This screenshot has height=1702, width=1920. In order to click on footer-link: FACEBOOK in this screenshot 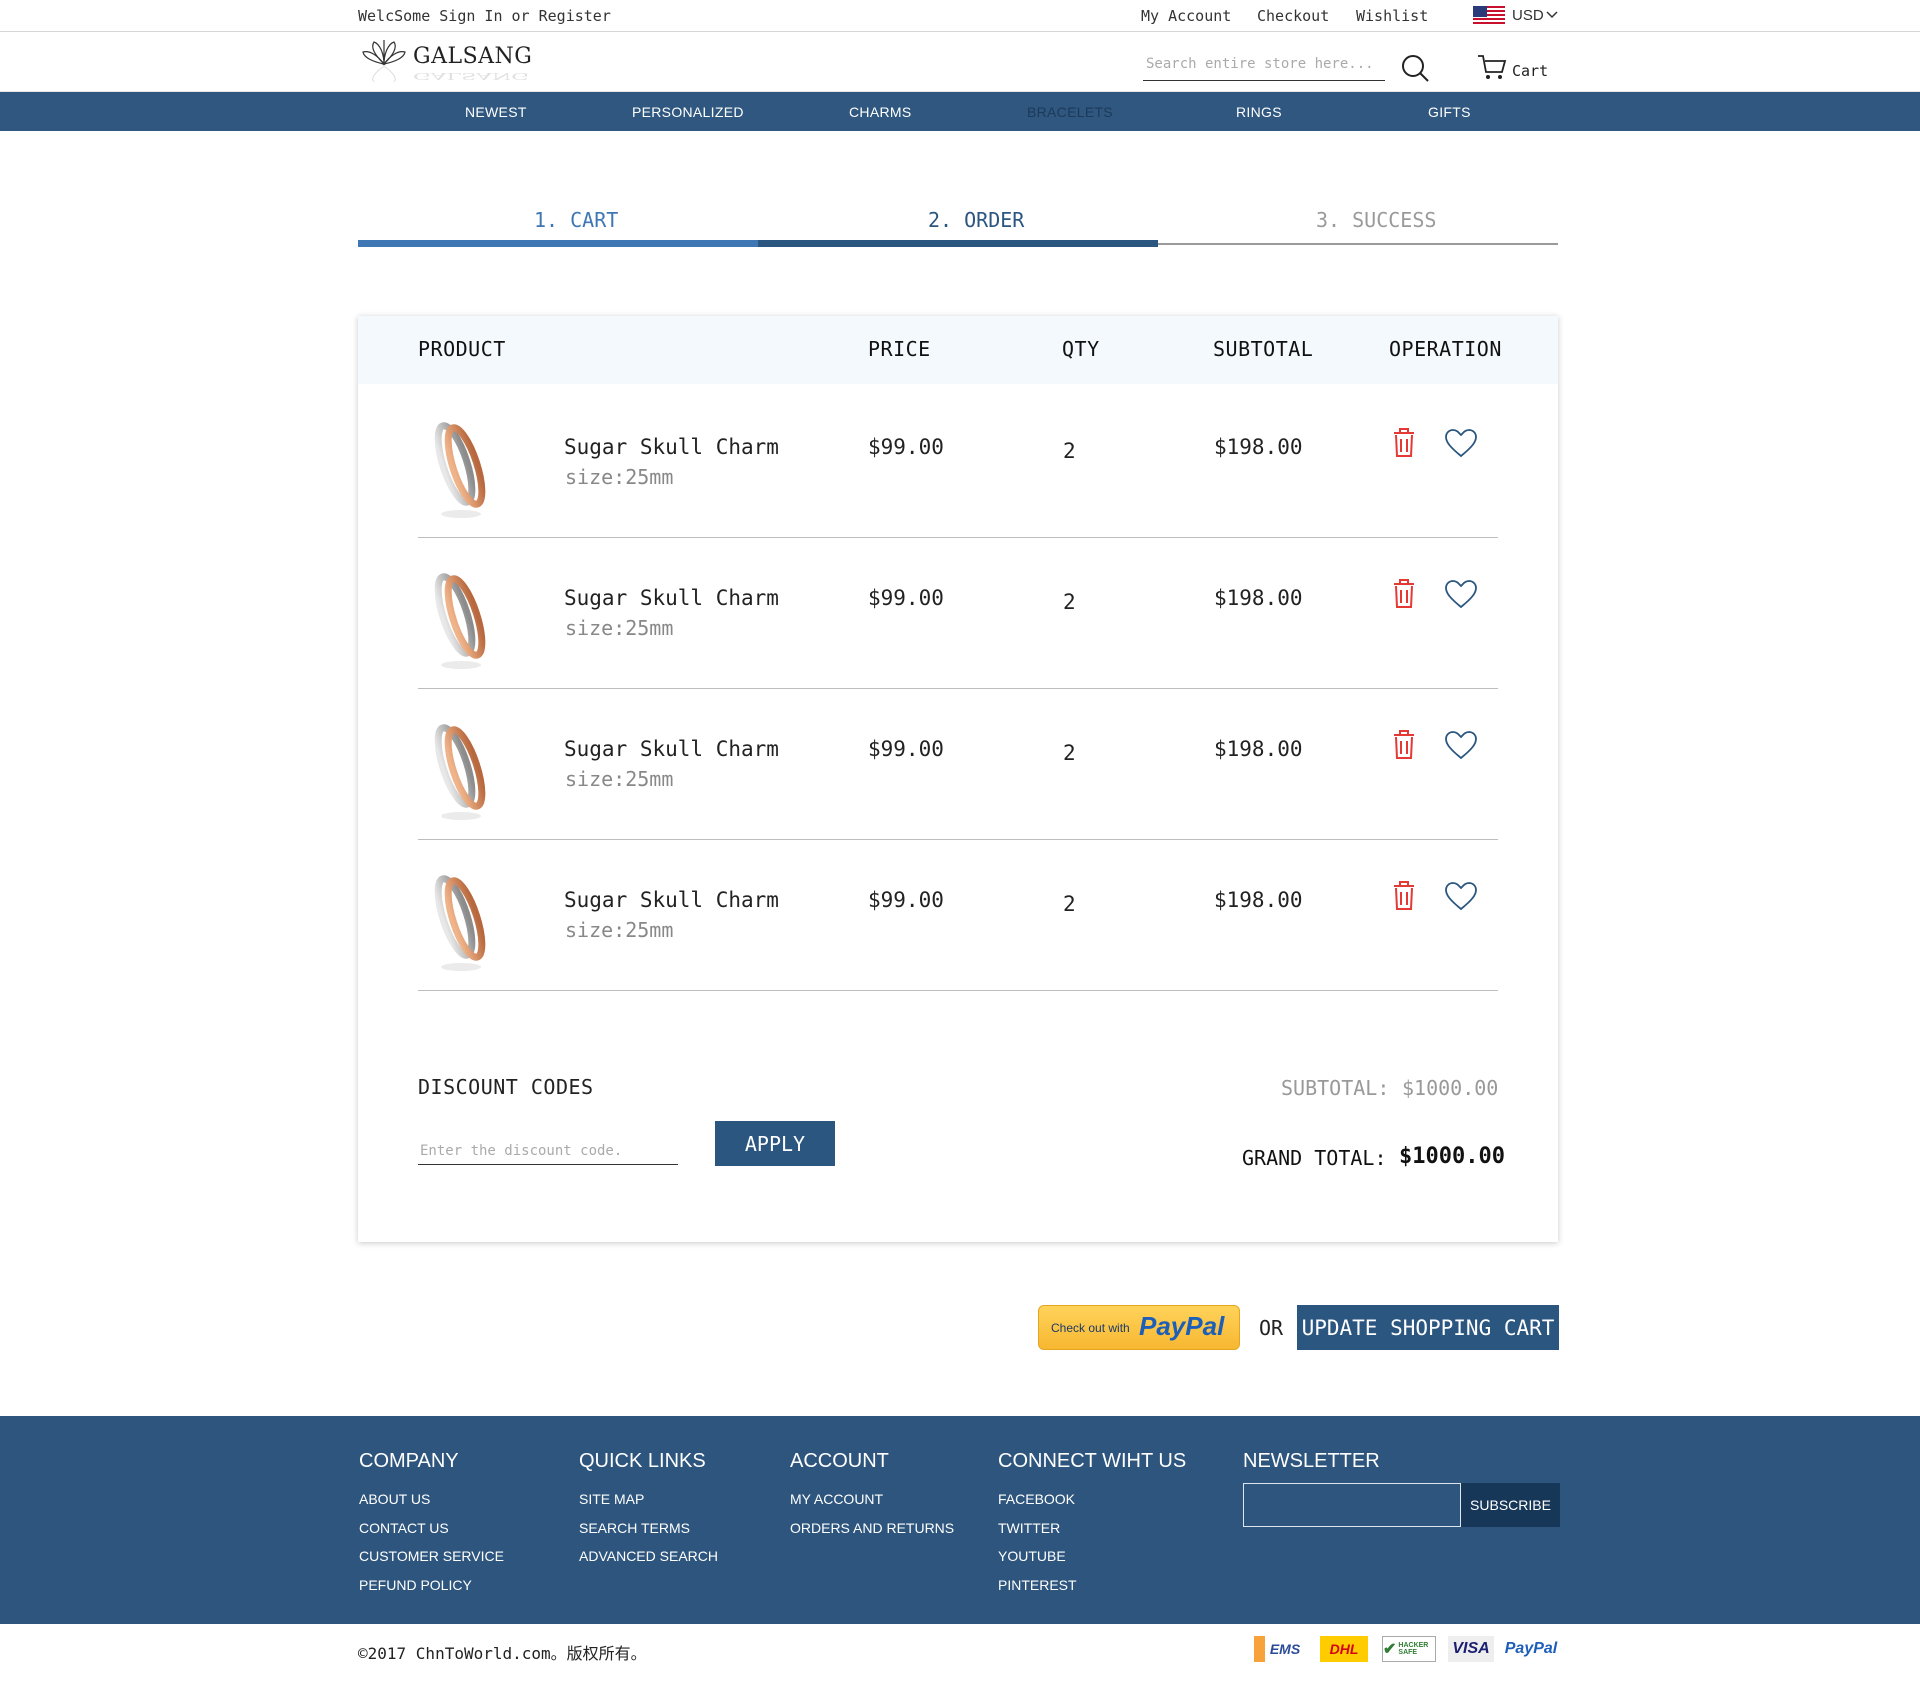, I will do `click(1036, 1499)`.